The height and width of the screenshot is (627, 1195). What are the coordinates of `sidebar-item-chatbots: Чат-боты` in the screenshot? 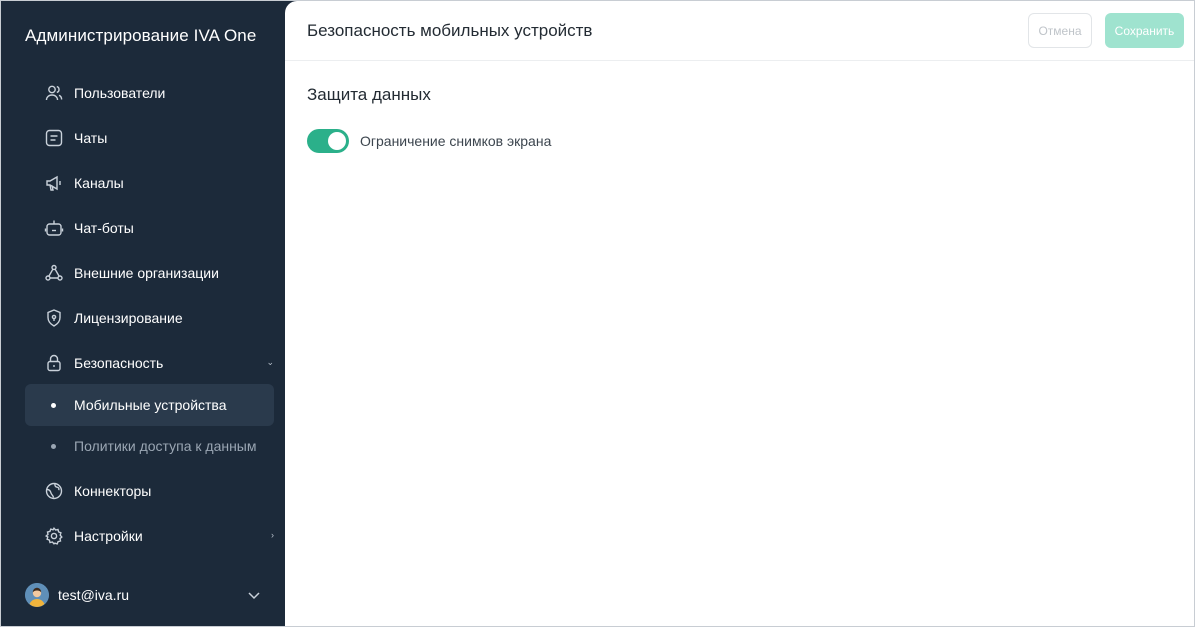 It's located at (149, 228).